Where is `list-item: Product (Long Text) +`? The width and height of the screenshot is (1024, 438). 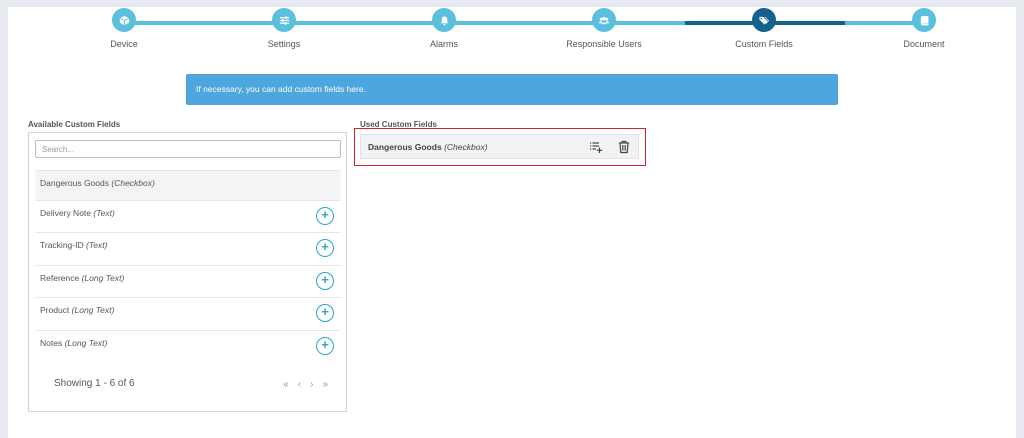 list-item: Product (Long Text) + is located at coordinates (188, 313).